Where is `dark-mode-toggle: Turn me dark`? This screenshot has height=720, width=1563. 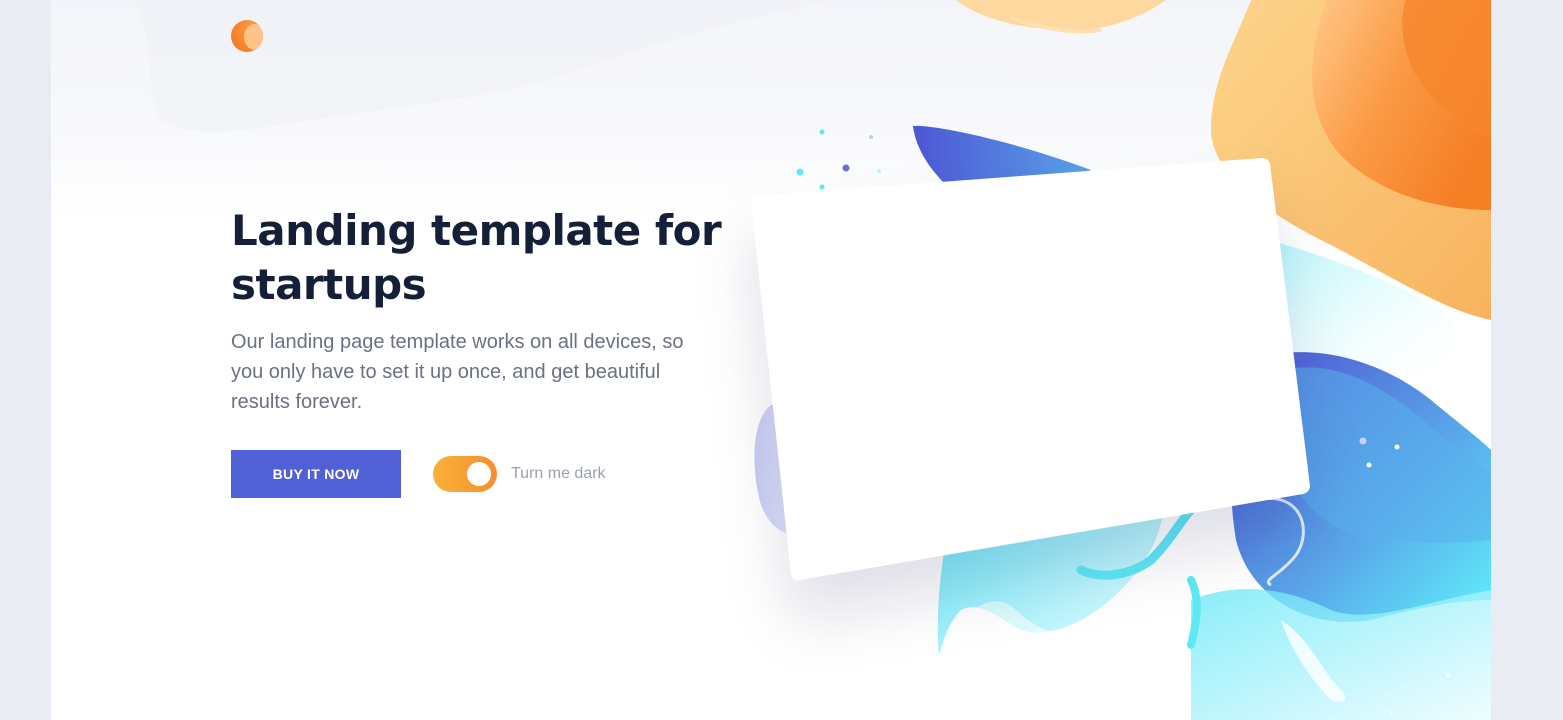 dark-mode-toggle: Turn me dark is located at coordinates (519, 474).